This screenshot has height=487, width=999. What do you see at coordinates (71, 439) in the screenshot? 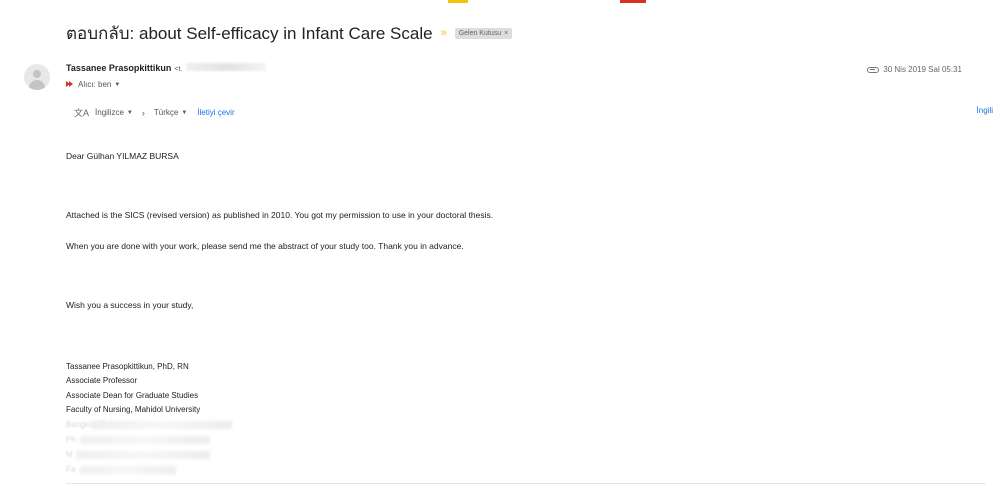
I see `signature-phone-faded: Ph` at bounding box center [71, 439].